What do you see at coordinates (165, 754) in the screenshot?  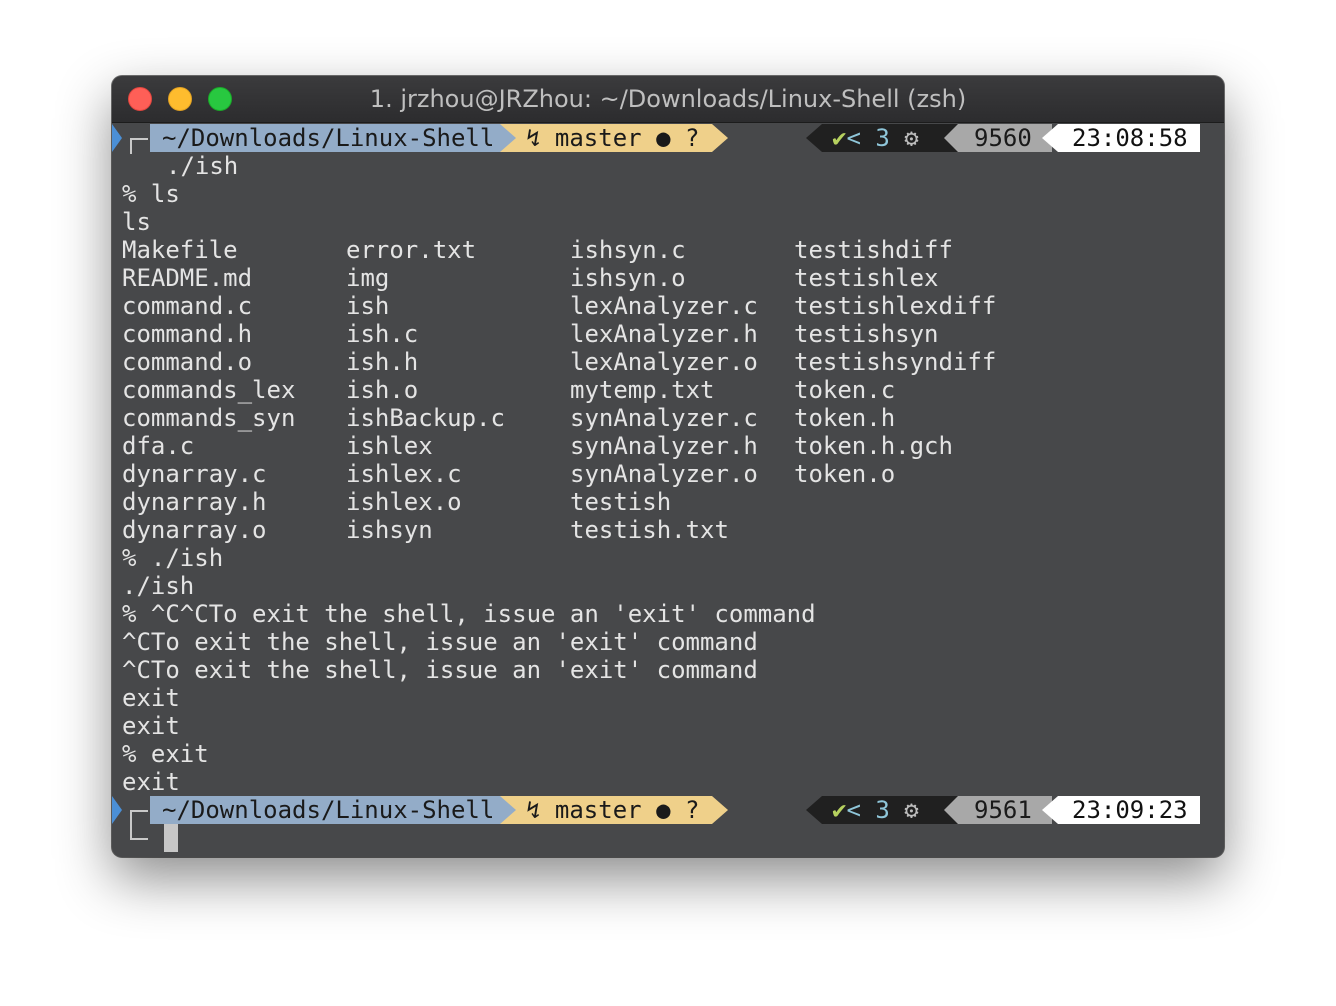 I see `output-line: % exit` at bounding box center [165, 754].